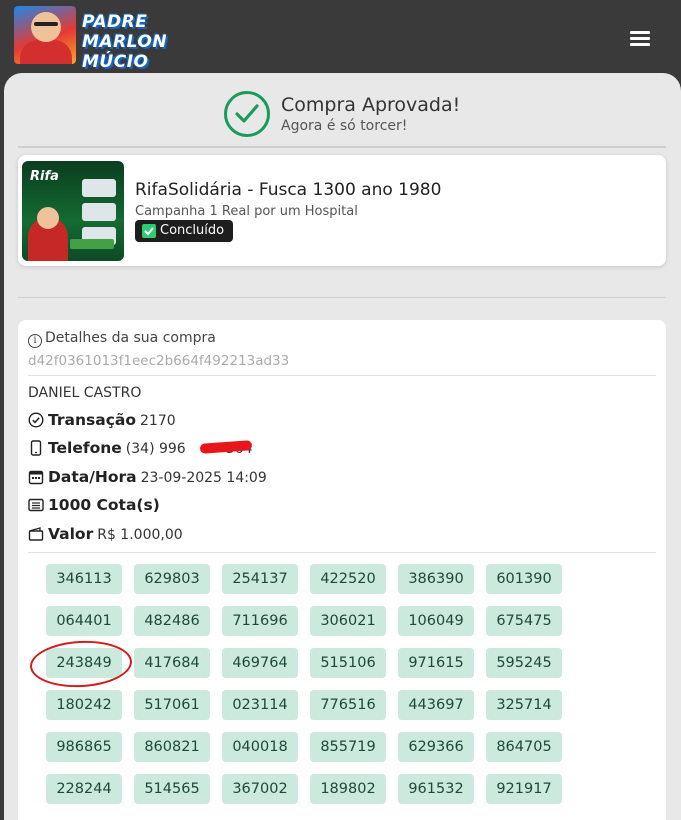 The width and height of the screenshot is (681, 820). I want to click on info-icon: i, so click(35, 341).